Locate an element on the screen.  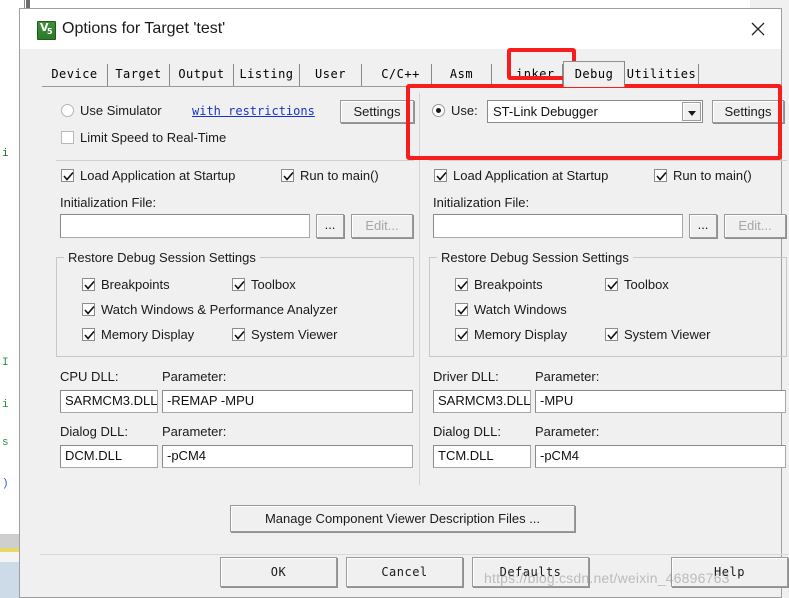
driver-dll-parameter-input: -MPU is located at coordinates (660, 401).